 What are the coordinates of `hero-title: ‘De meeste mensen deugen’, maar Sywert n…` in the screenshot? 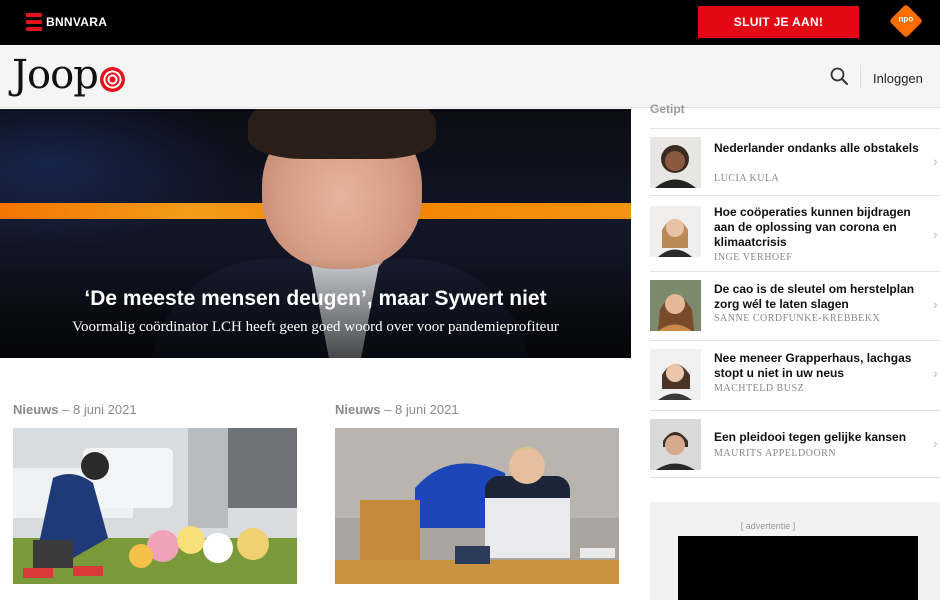 It's located at (315, 299).